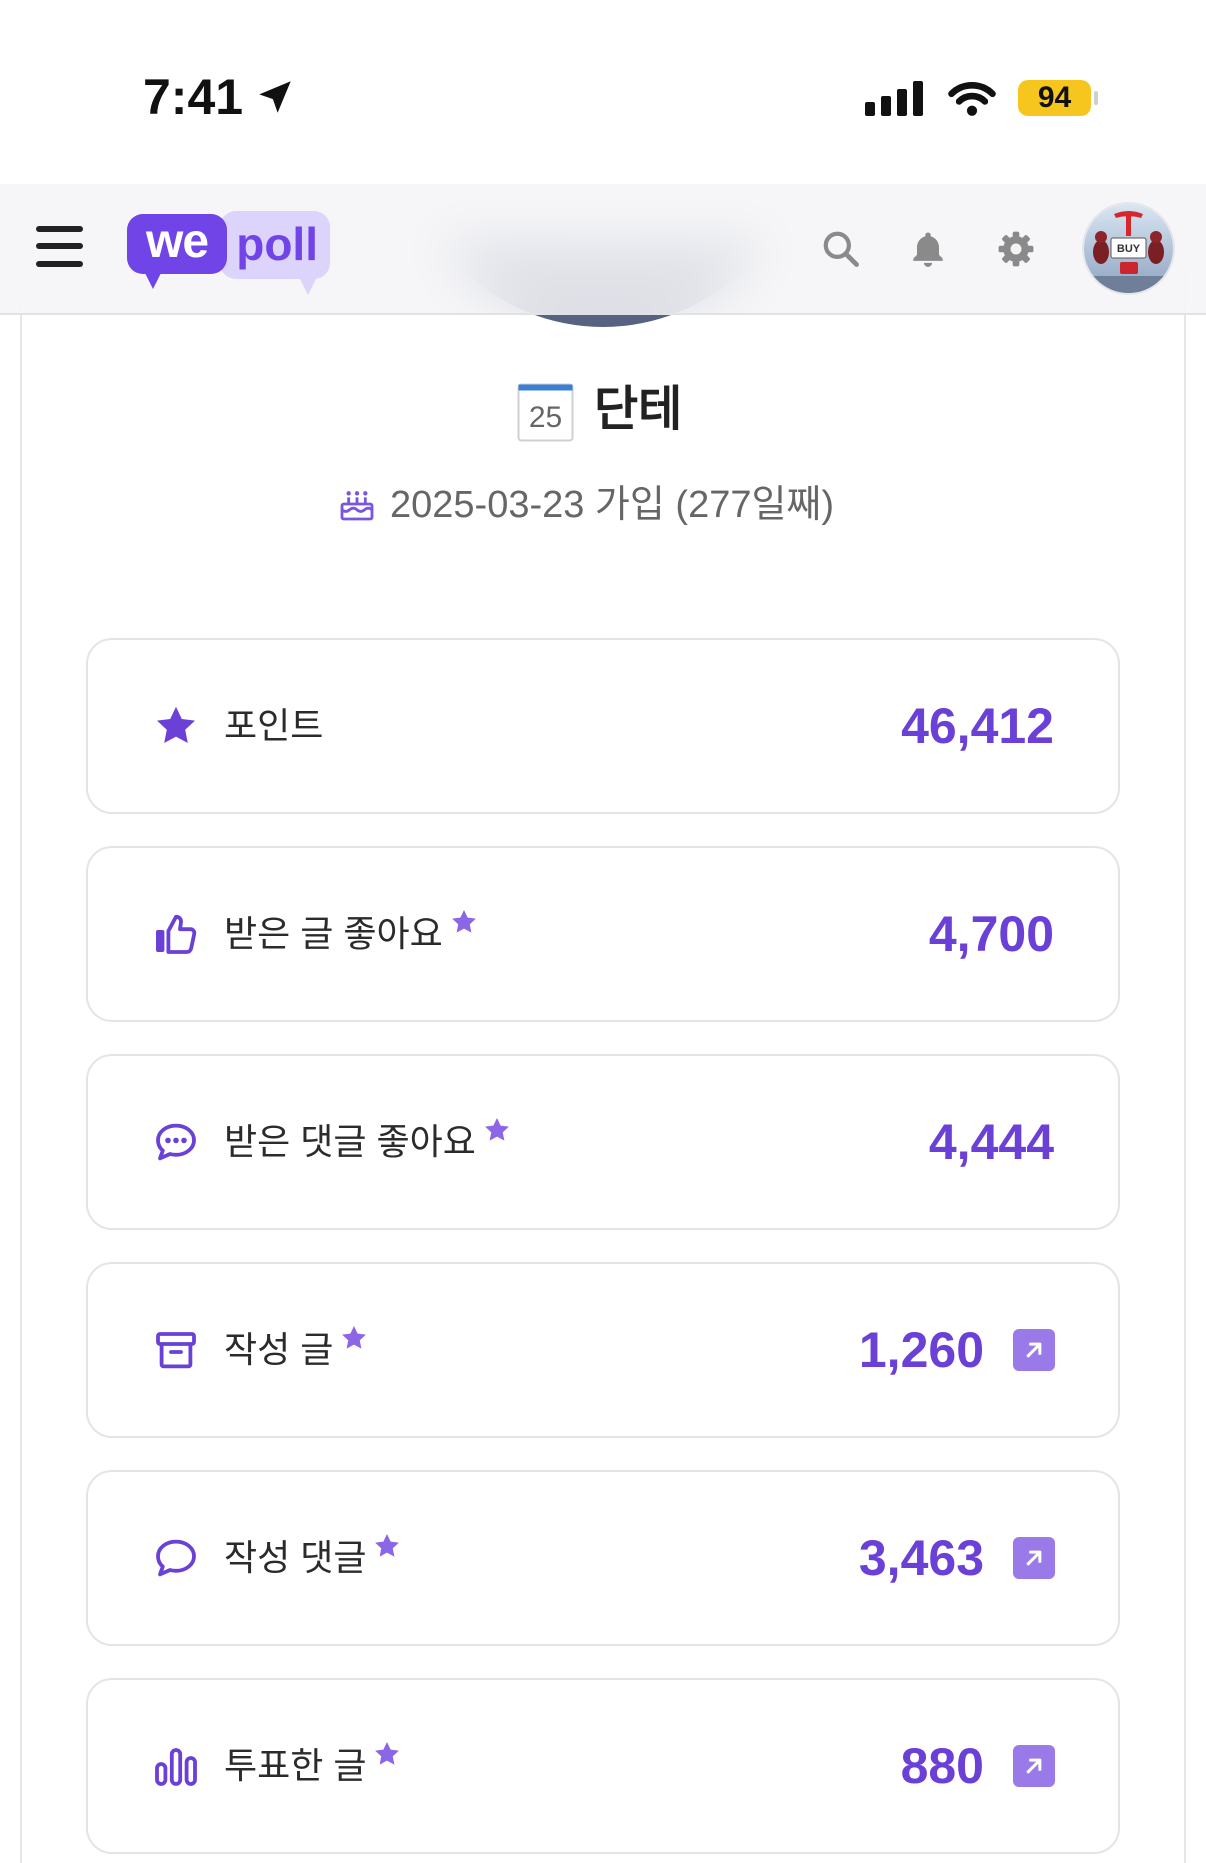 Image resolution: width=1206 pixels, height=1863 pixels. I want to click on stat-label: 포인트, so click(274, 725).